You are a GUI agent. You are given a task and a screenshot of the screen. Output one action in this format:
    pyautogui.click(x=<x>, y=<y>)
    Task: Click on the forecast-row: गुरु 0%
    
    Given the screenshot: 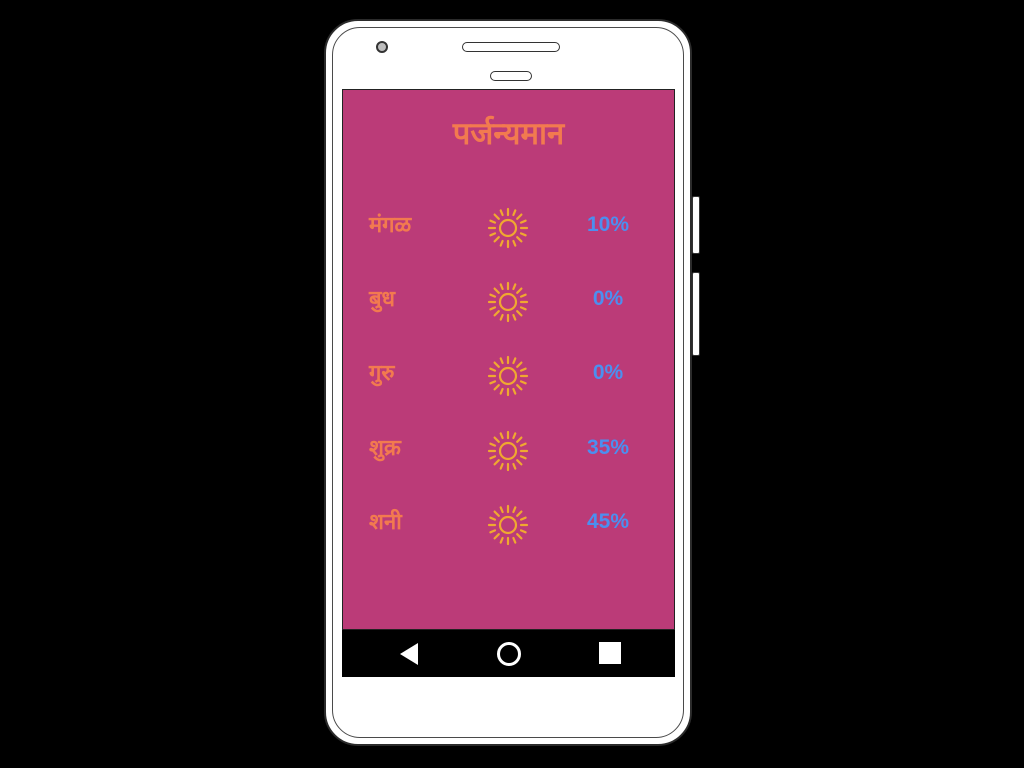 What is the action you would take?
    pyautogui.click(x=509, y=374)
    